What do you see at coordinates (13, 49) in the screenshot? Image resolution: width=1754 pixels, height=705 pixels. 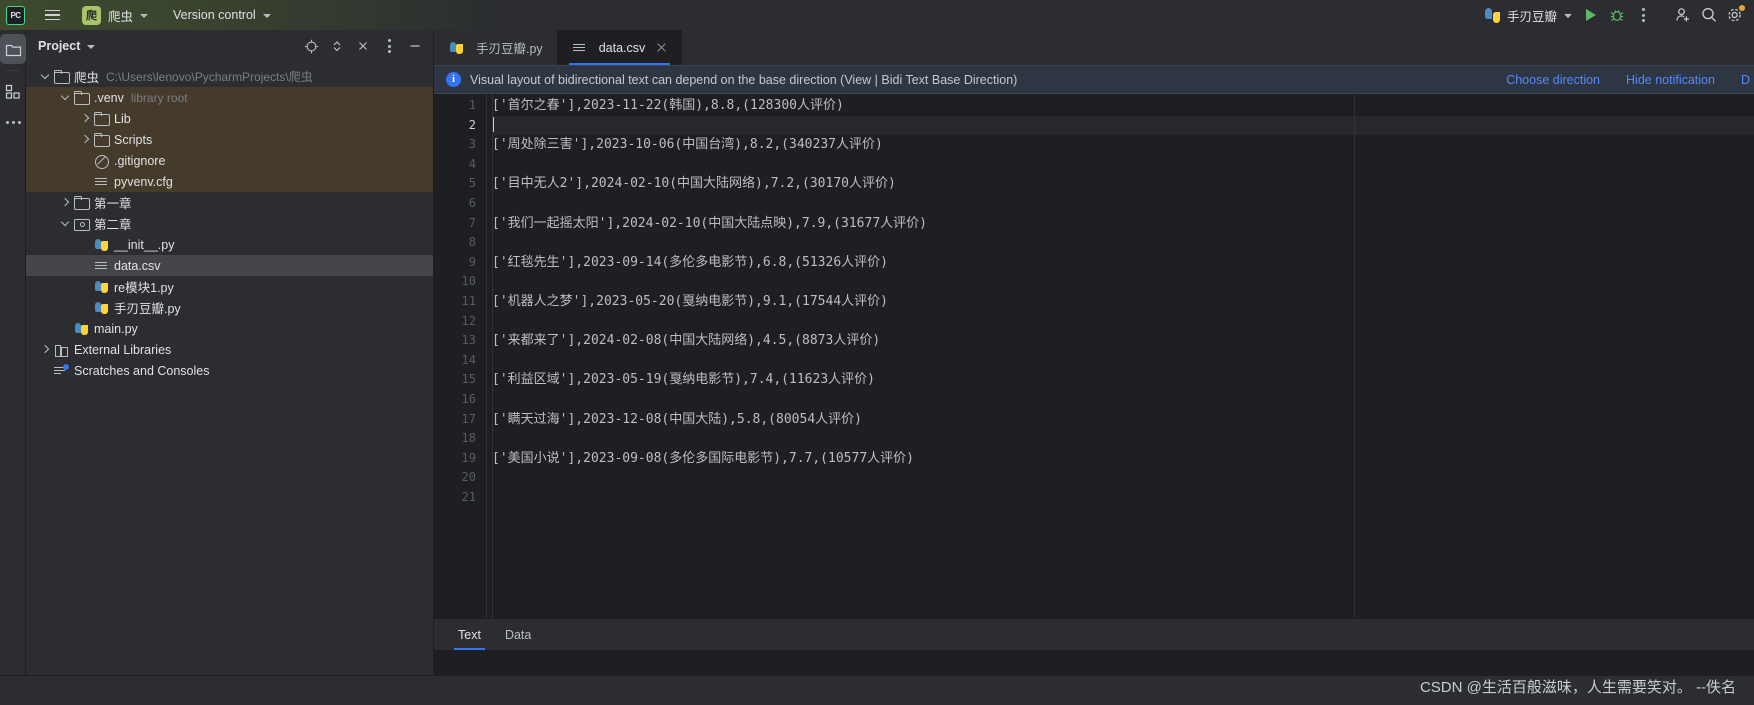 I see `rail-project-button` at bounding box center [13, 49].